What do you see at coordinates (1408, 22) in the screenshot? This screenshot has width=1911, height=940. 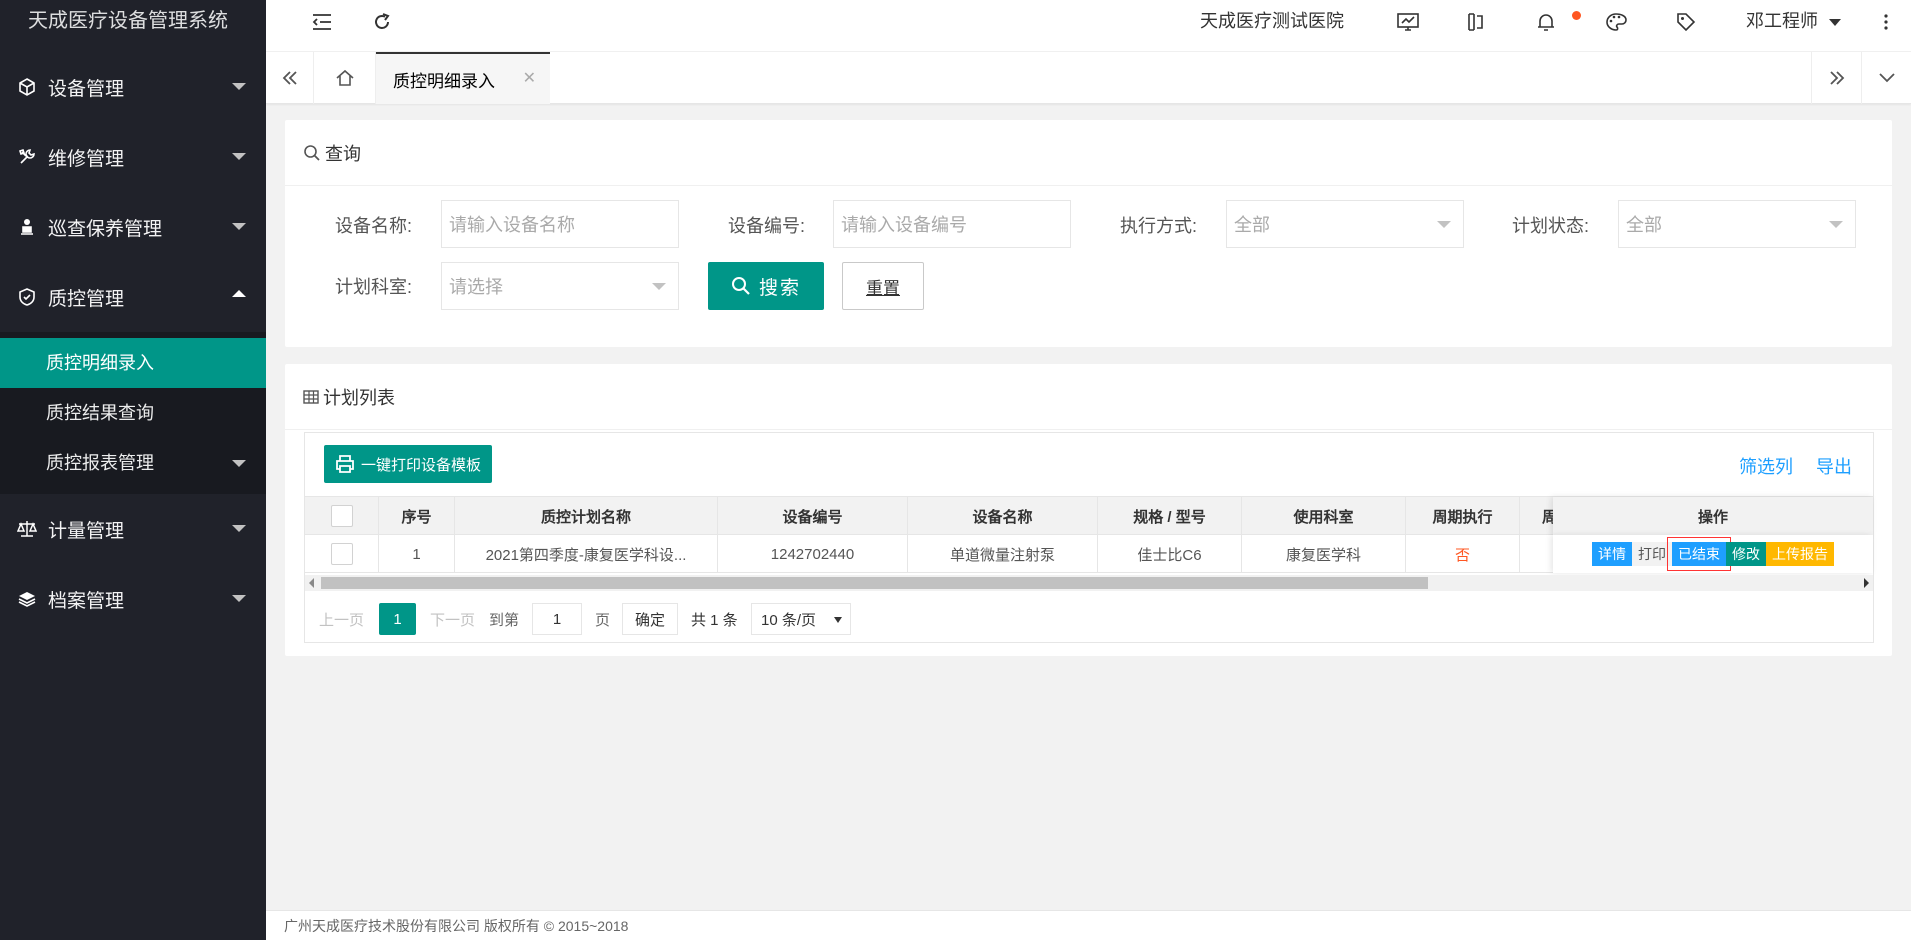 I see `monitor-icon` at bounding box center [1408, 22].